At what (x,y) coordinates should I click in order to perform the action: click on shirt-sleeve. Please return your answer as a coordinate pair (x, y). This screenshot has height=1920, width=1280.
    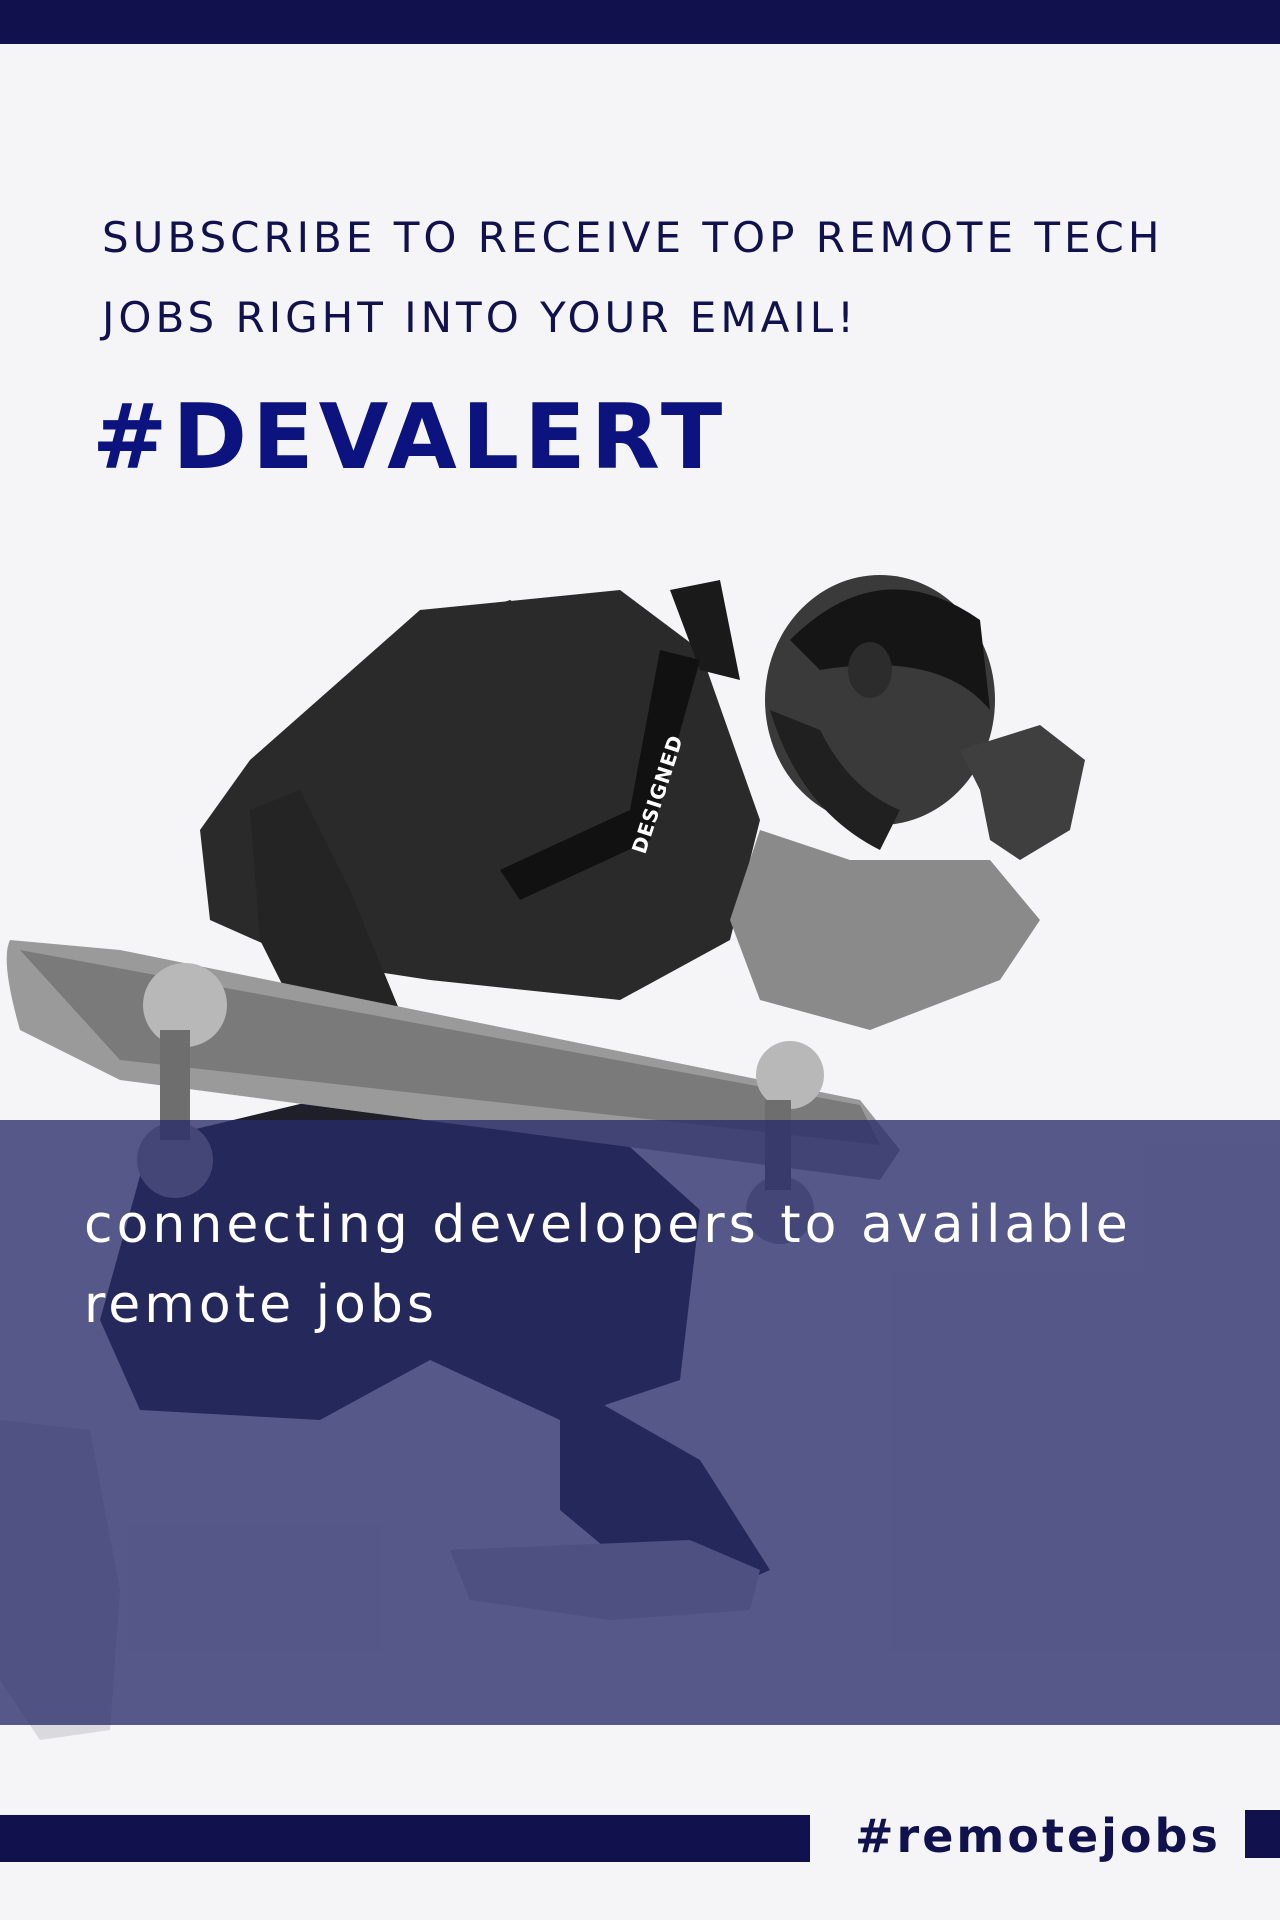
    Looking at the image, I should click on (885, 930).